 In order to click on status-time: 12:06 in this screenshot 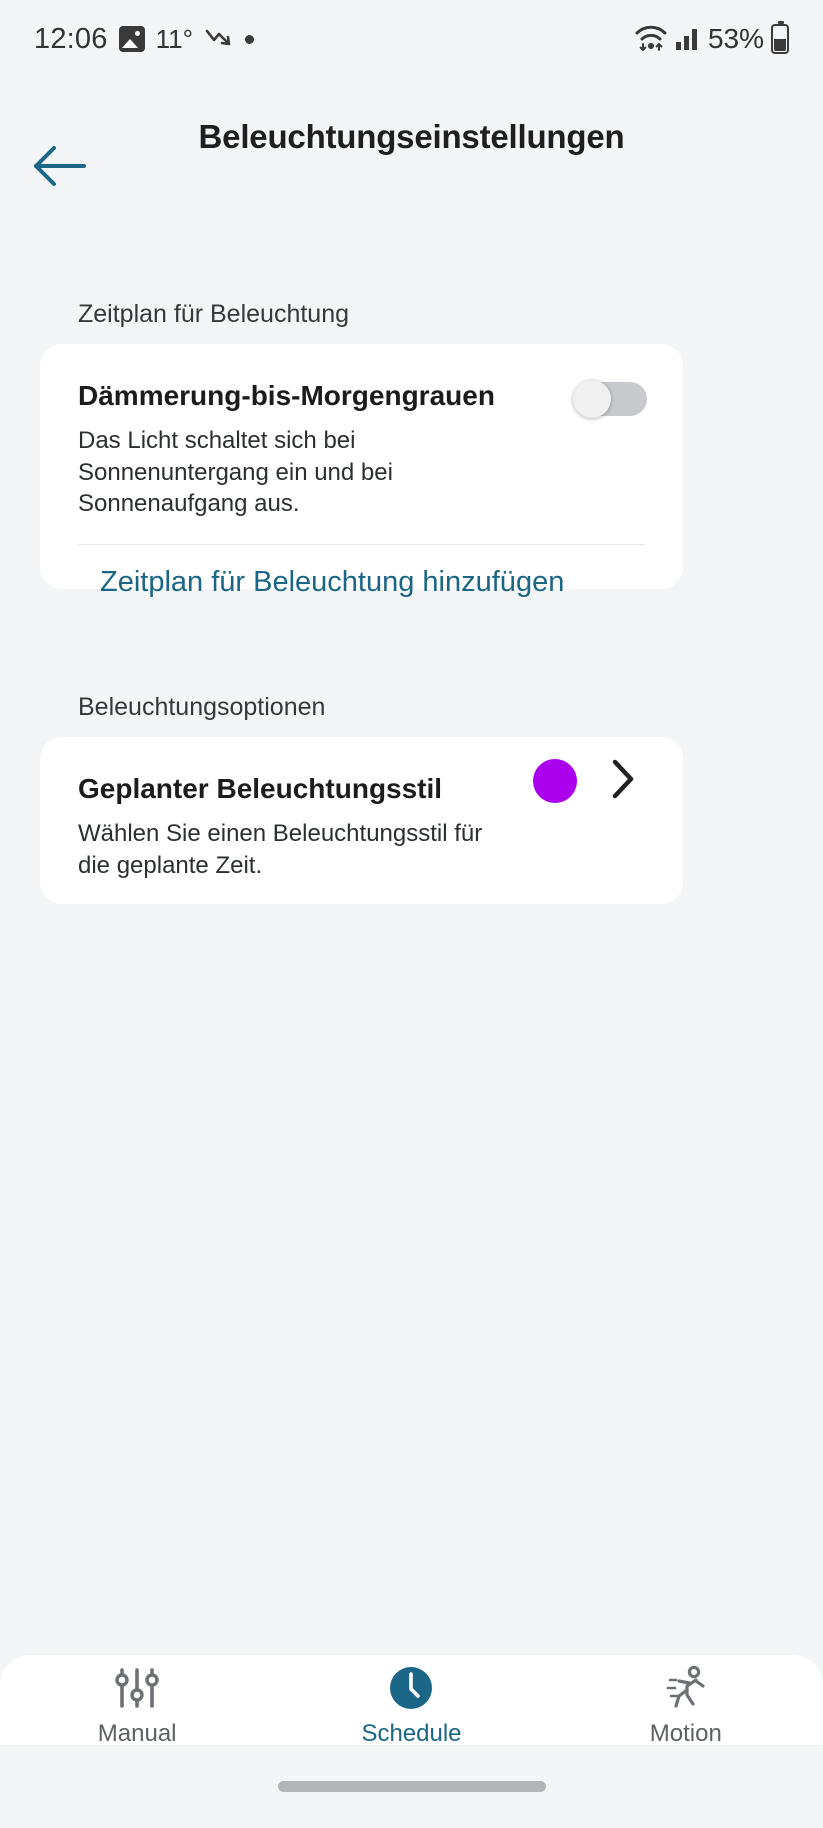, I will do `click(71, 38)`.